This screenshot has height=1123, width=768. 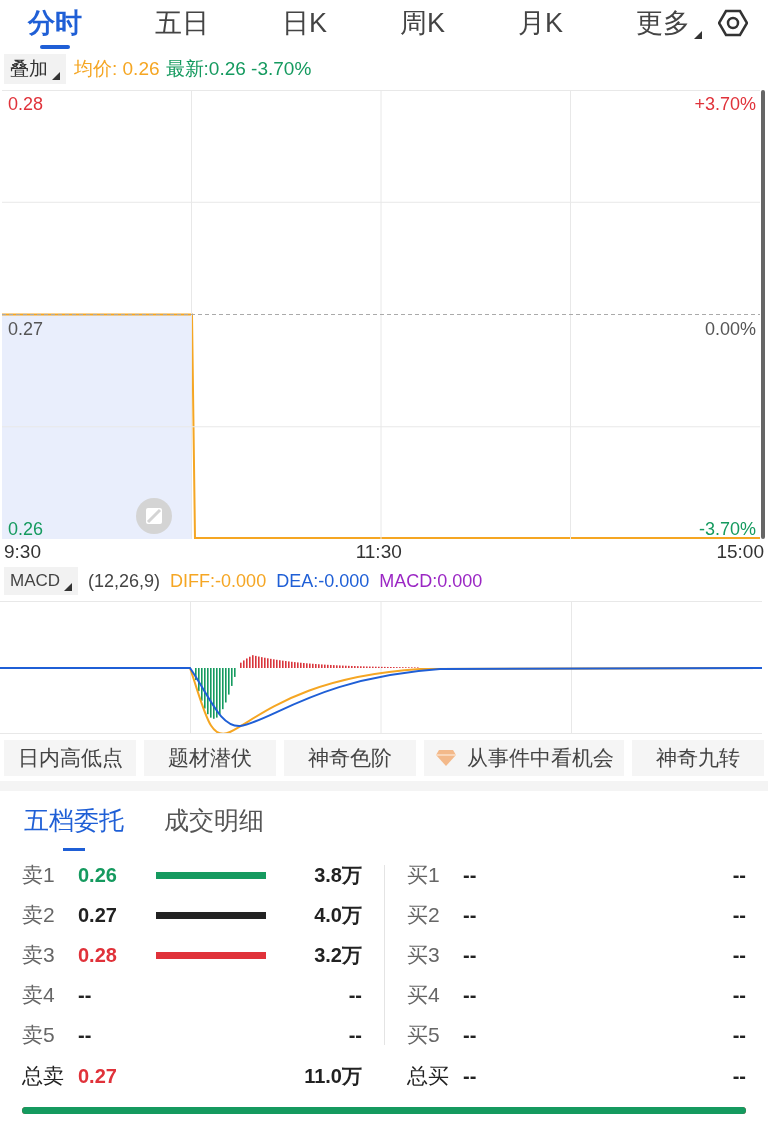 I want to click on total-buy-price: --, so click(x=470, y=1076).